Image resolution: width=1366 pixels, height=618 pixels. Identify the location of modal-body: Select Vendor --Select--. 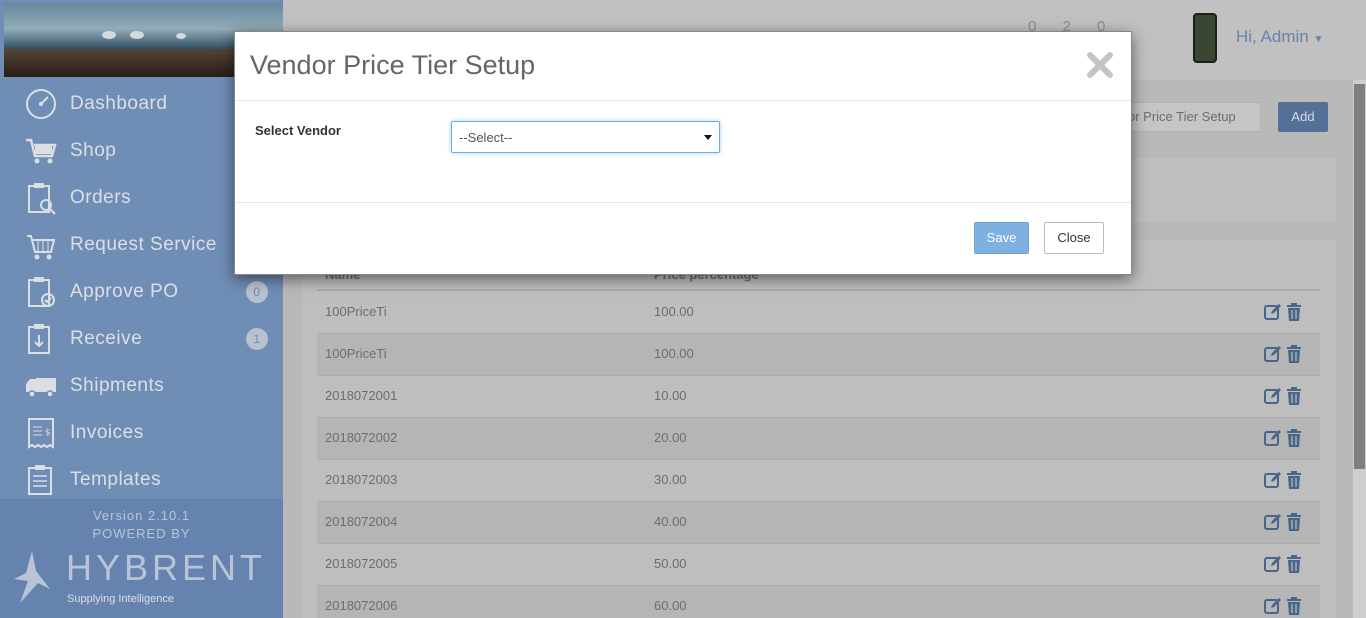
(683, 152).